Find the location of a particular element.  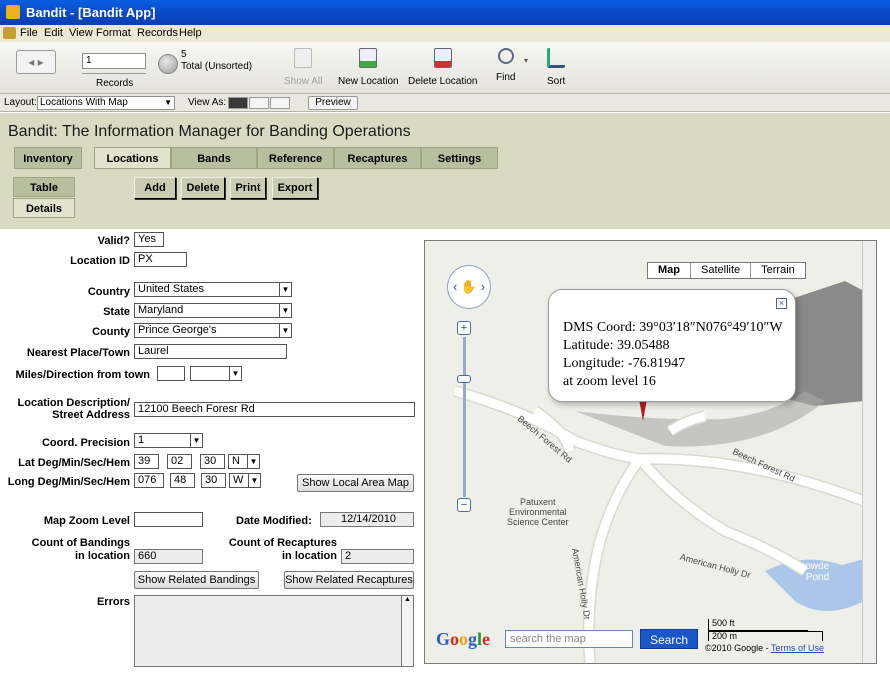

menu-format: Format is located at coordinates (113, 33).